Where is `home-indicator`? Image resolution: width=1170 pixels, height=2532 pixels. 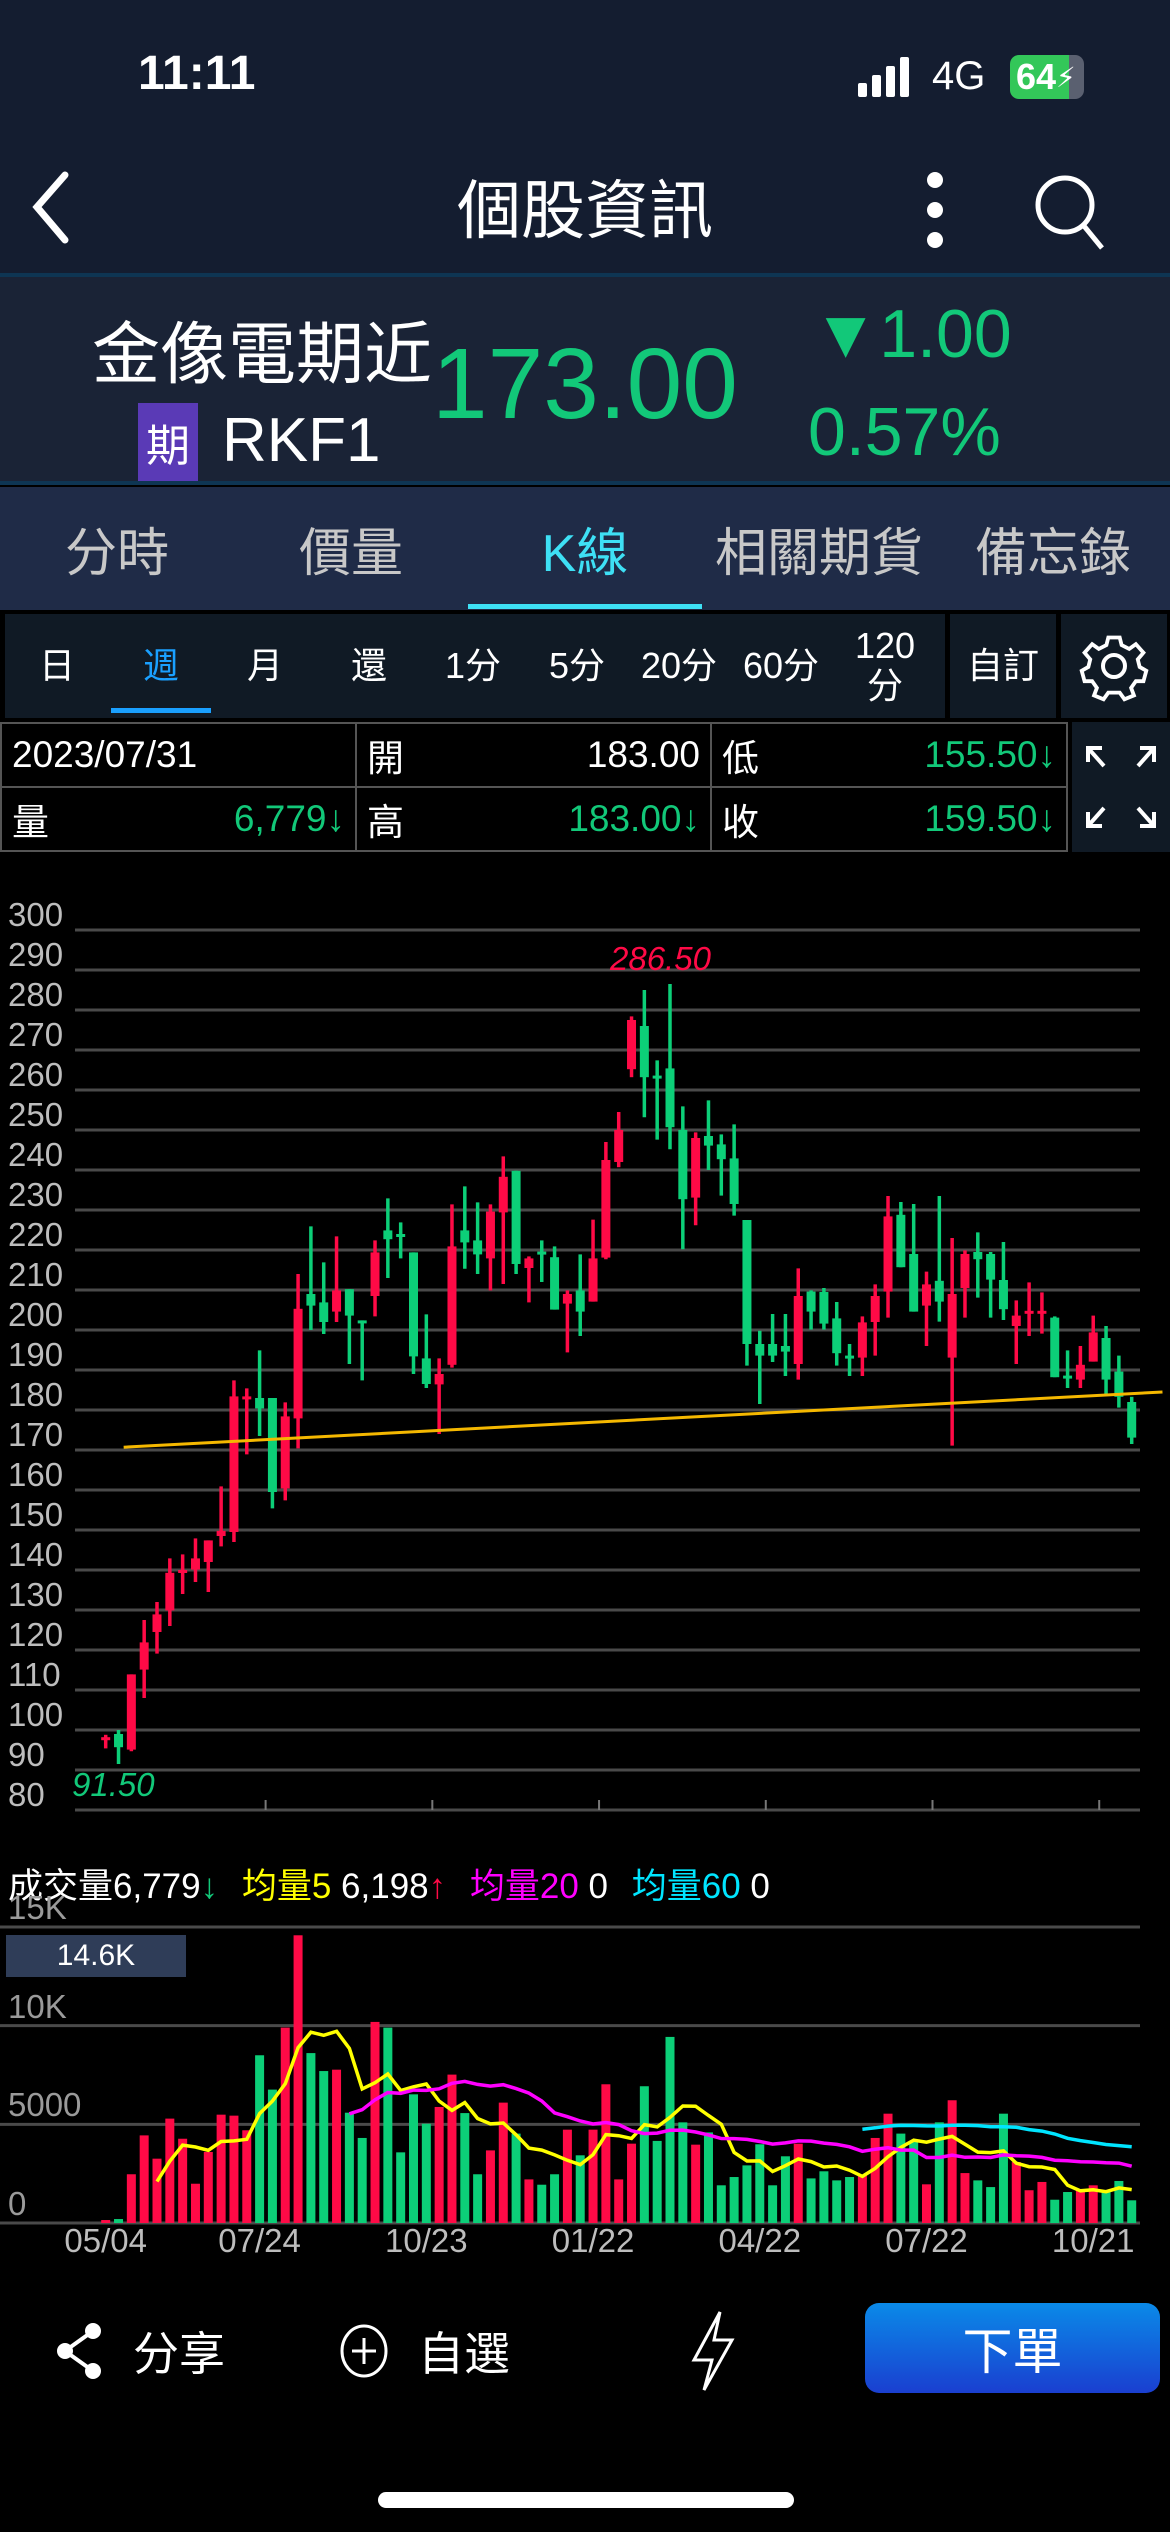 home-indicator is located at coordinates (586, 2500).